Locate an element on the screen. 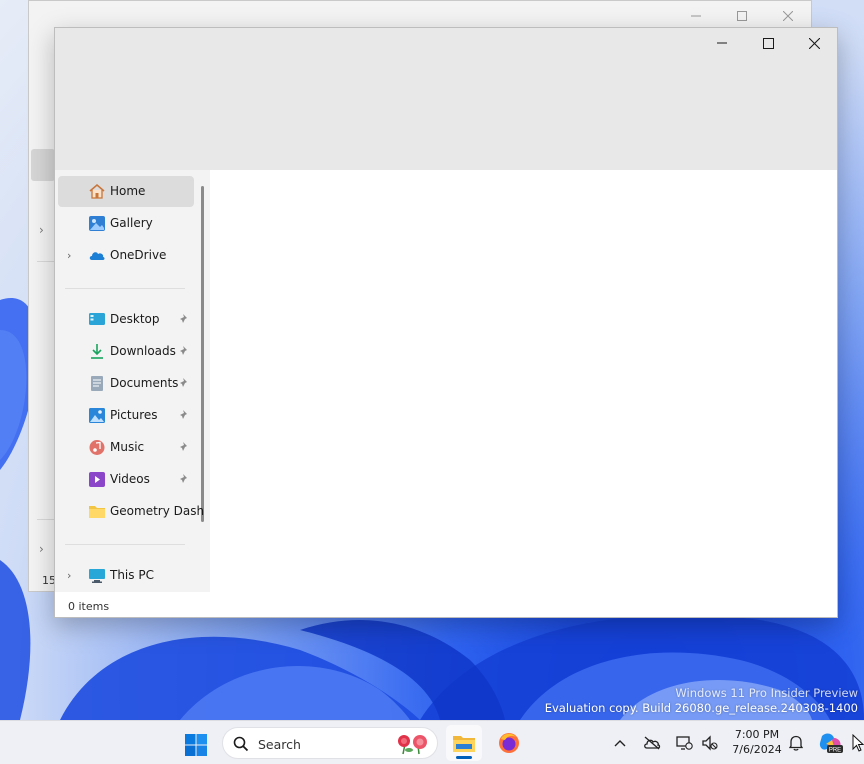  search-icon is located at coordinates (241, 744).